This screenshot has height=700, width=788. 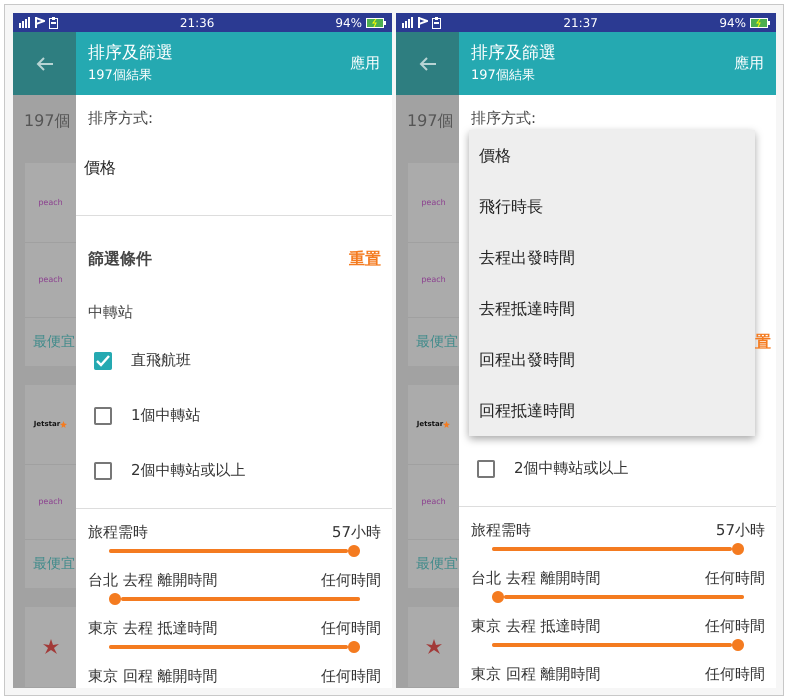 What do you see at coordinates (161, 361) in the screenshot?
I see `checkbox-label: 直飛航班` at bounding box center [161, 361].